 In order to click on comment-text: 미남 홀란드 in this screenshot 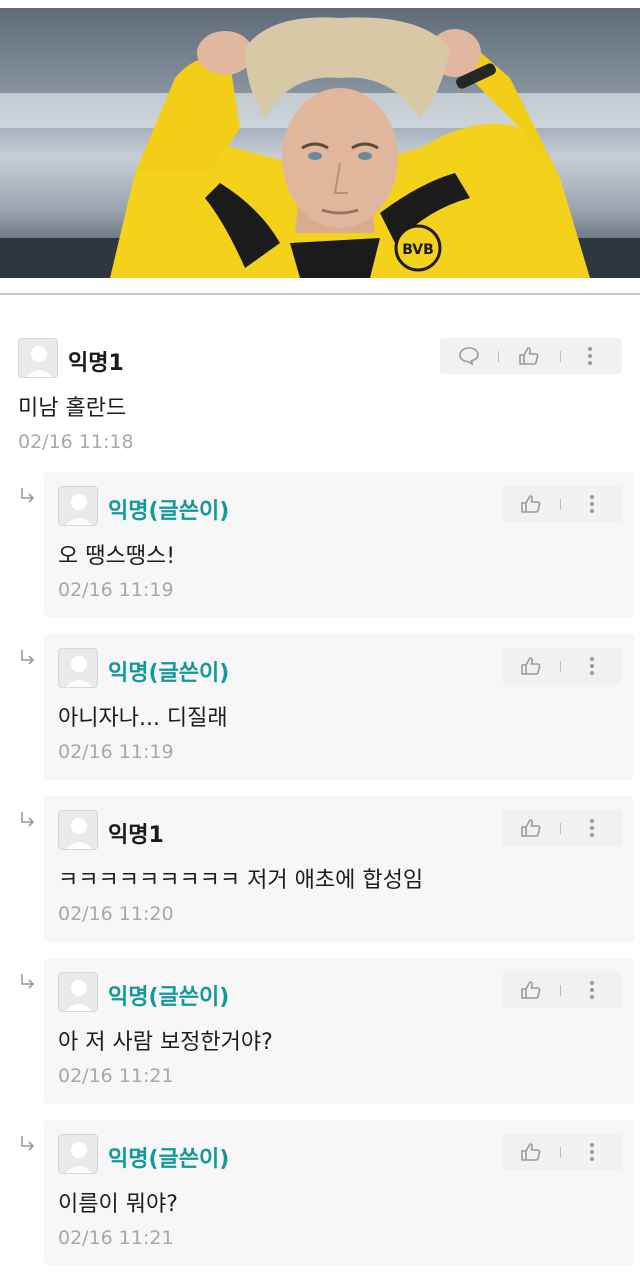, I will do `click(72, 408)`.